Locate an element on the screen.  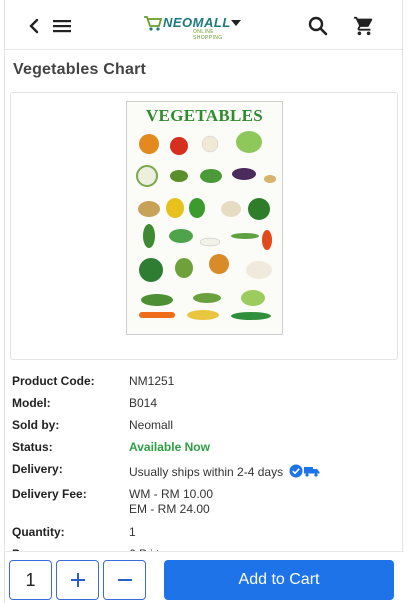
hamburger-menu-icon is located at coordinates (62, 26).